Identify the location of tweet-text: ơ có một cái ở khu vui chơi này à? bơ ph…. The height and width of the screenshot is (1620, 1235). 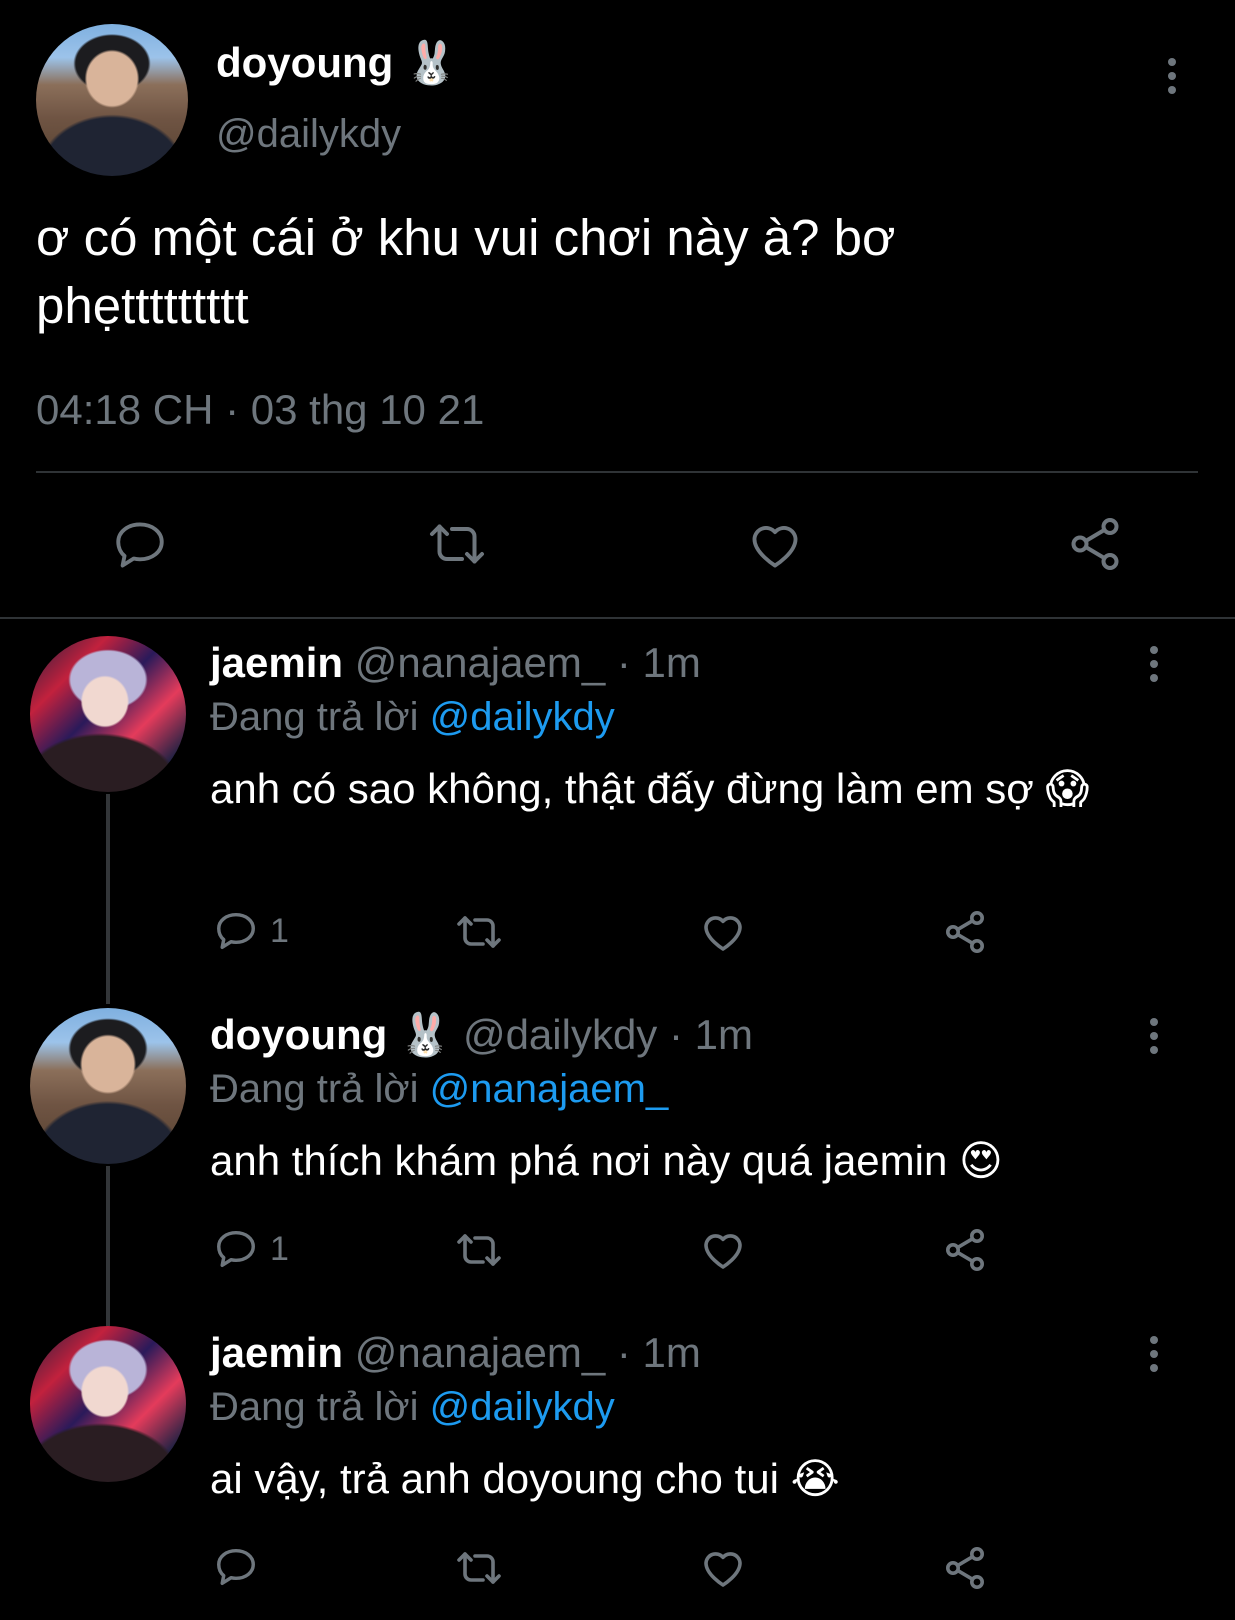
(466, 271).